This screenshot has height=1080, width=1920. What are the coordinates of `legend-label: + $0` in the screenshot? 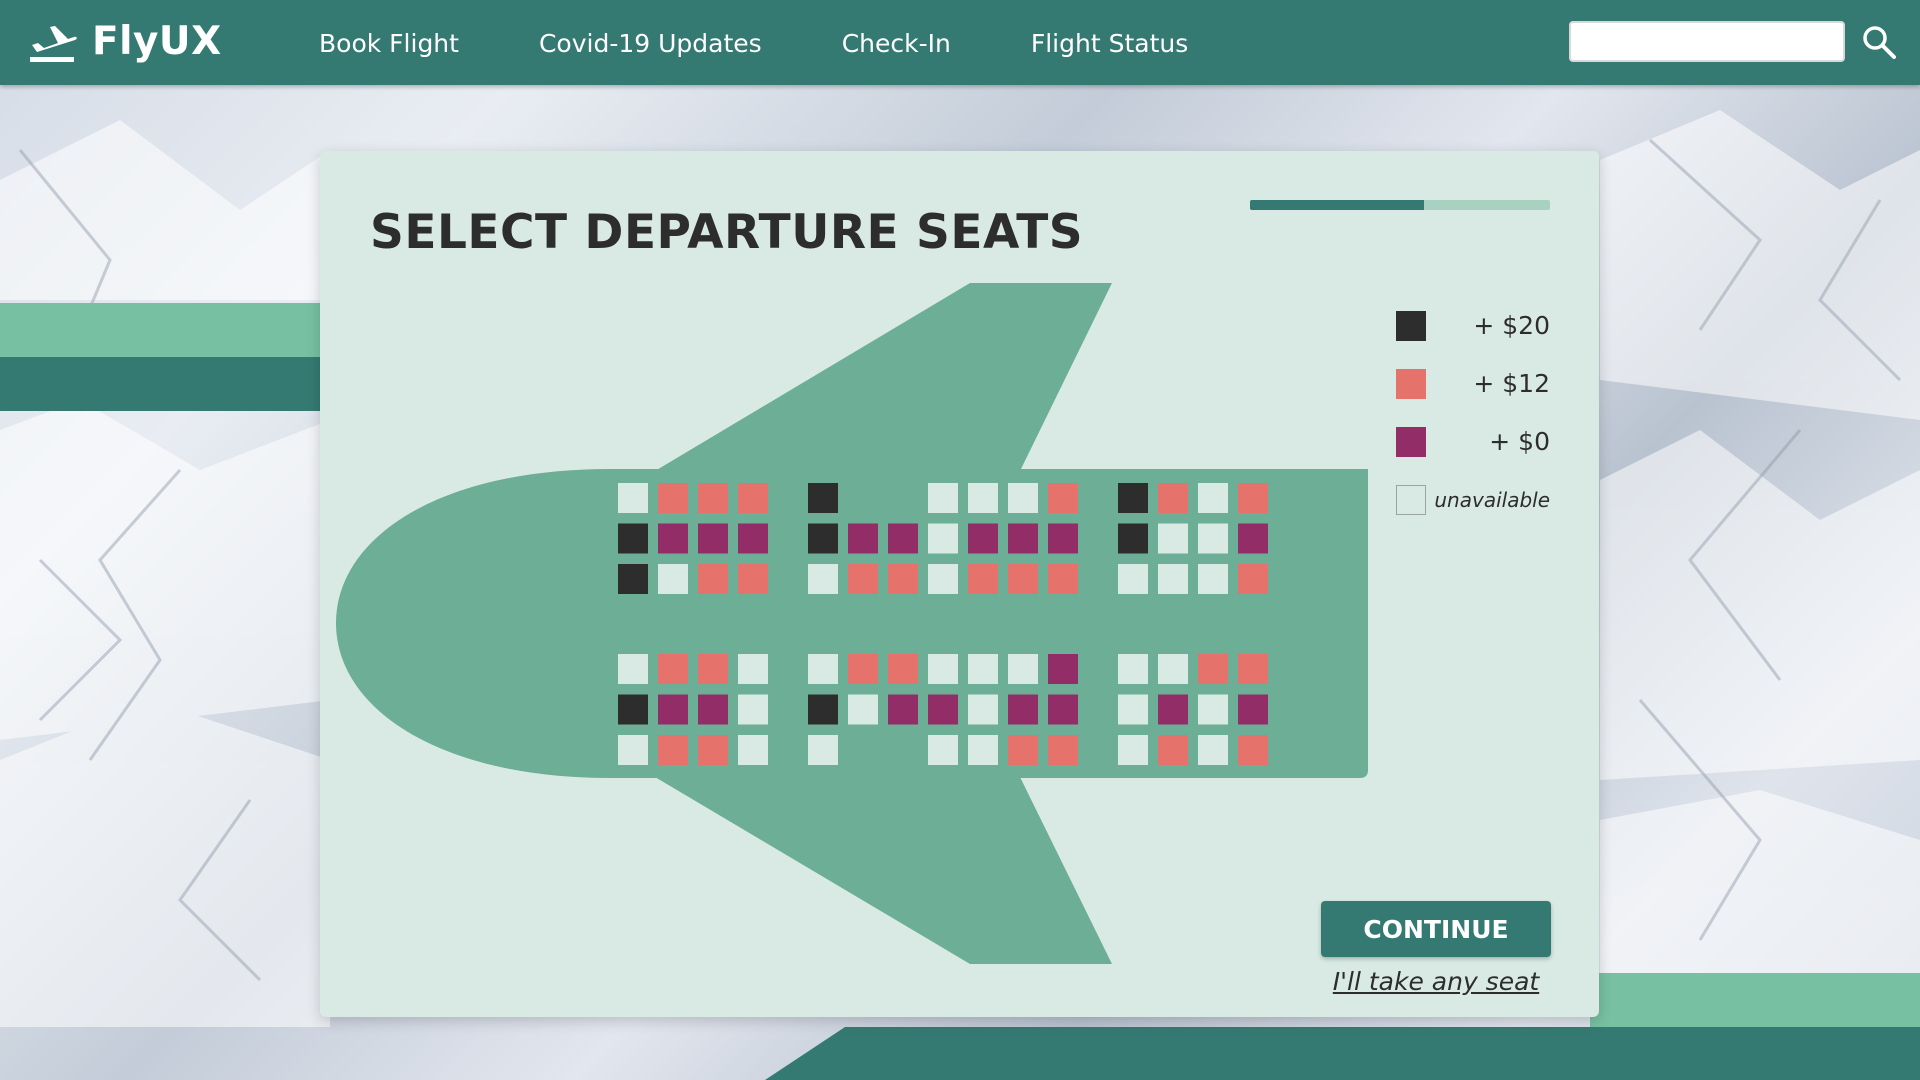 It's located at (1519, 441).